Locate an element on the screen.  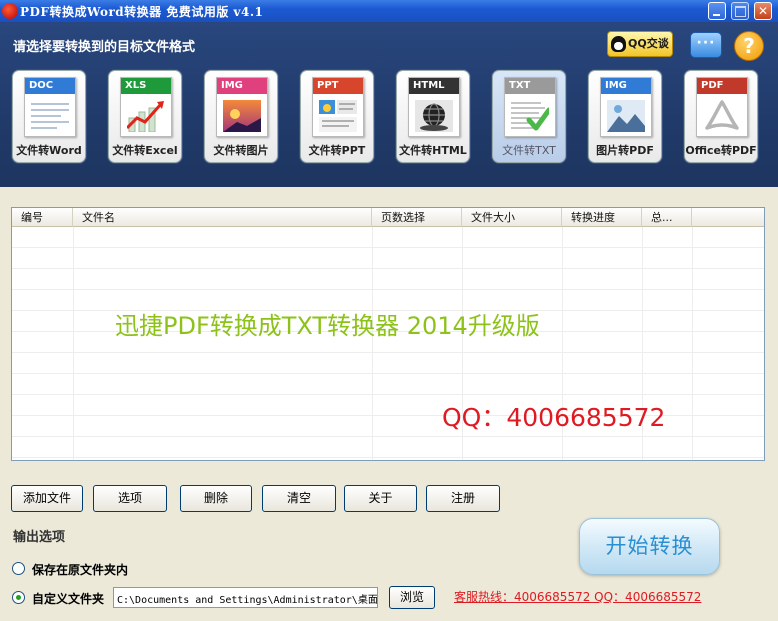
column-filename: 文件名 is located at coordinates (222, 217).